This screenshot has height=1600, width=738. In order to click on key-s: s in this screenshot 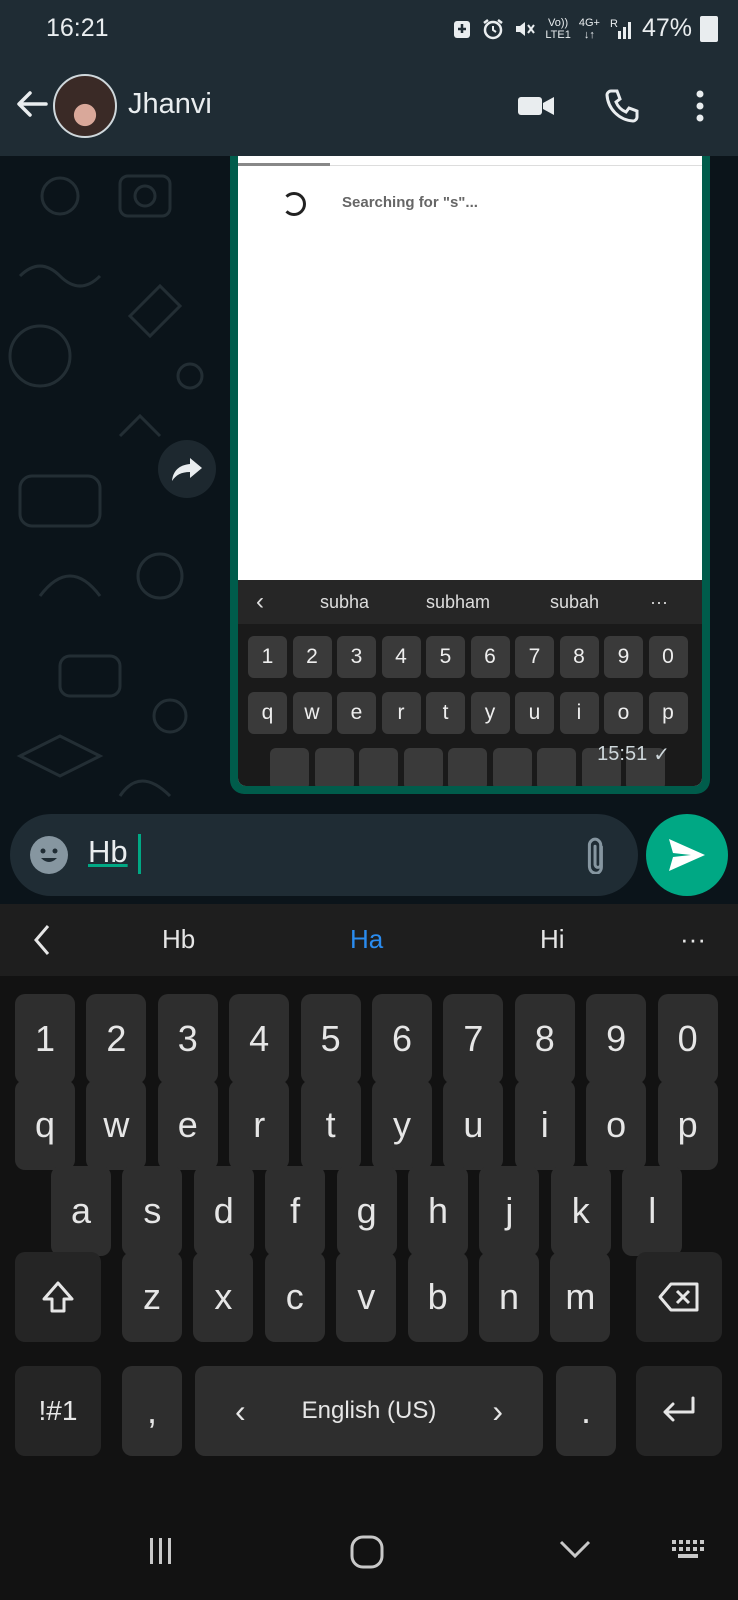, I will do `click(152, 1211)`.